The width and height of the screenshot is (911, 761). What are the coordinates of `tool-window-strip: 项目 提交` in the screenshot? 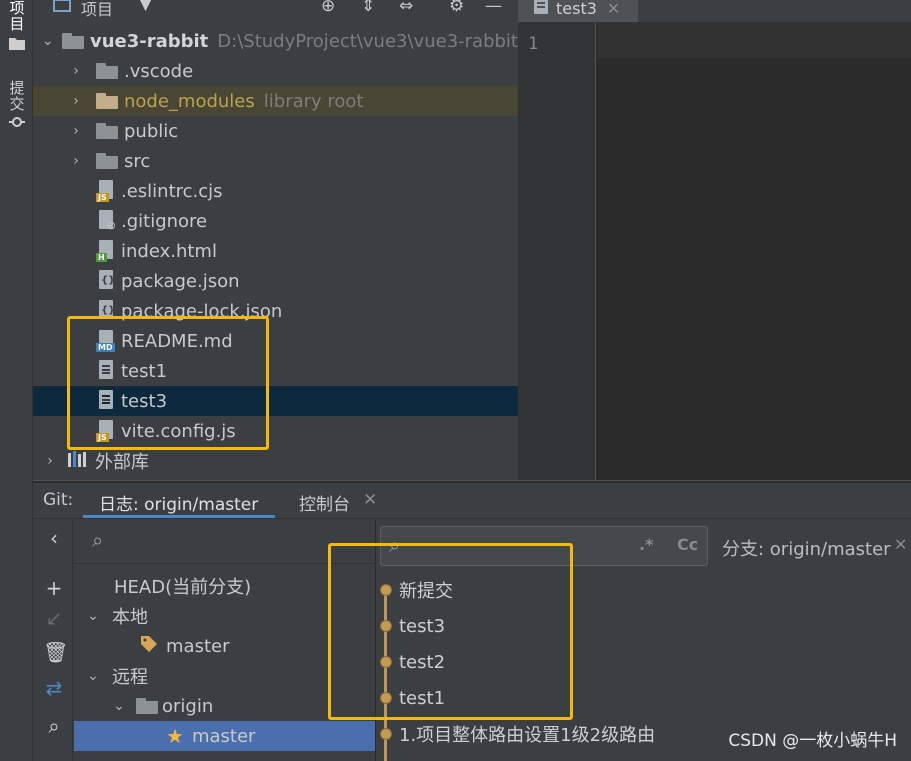 It's located at (16, 380).